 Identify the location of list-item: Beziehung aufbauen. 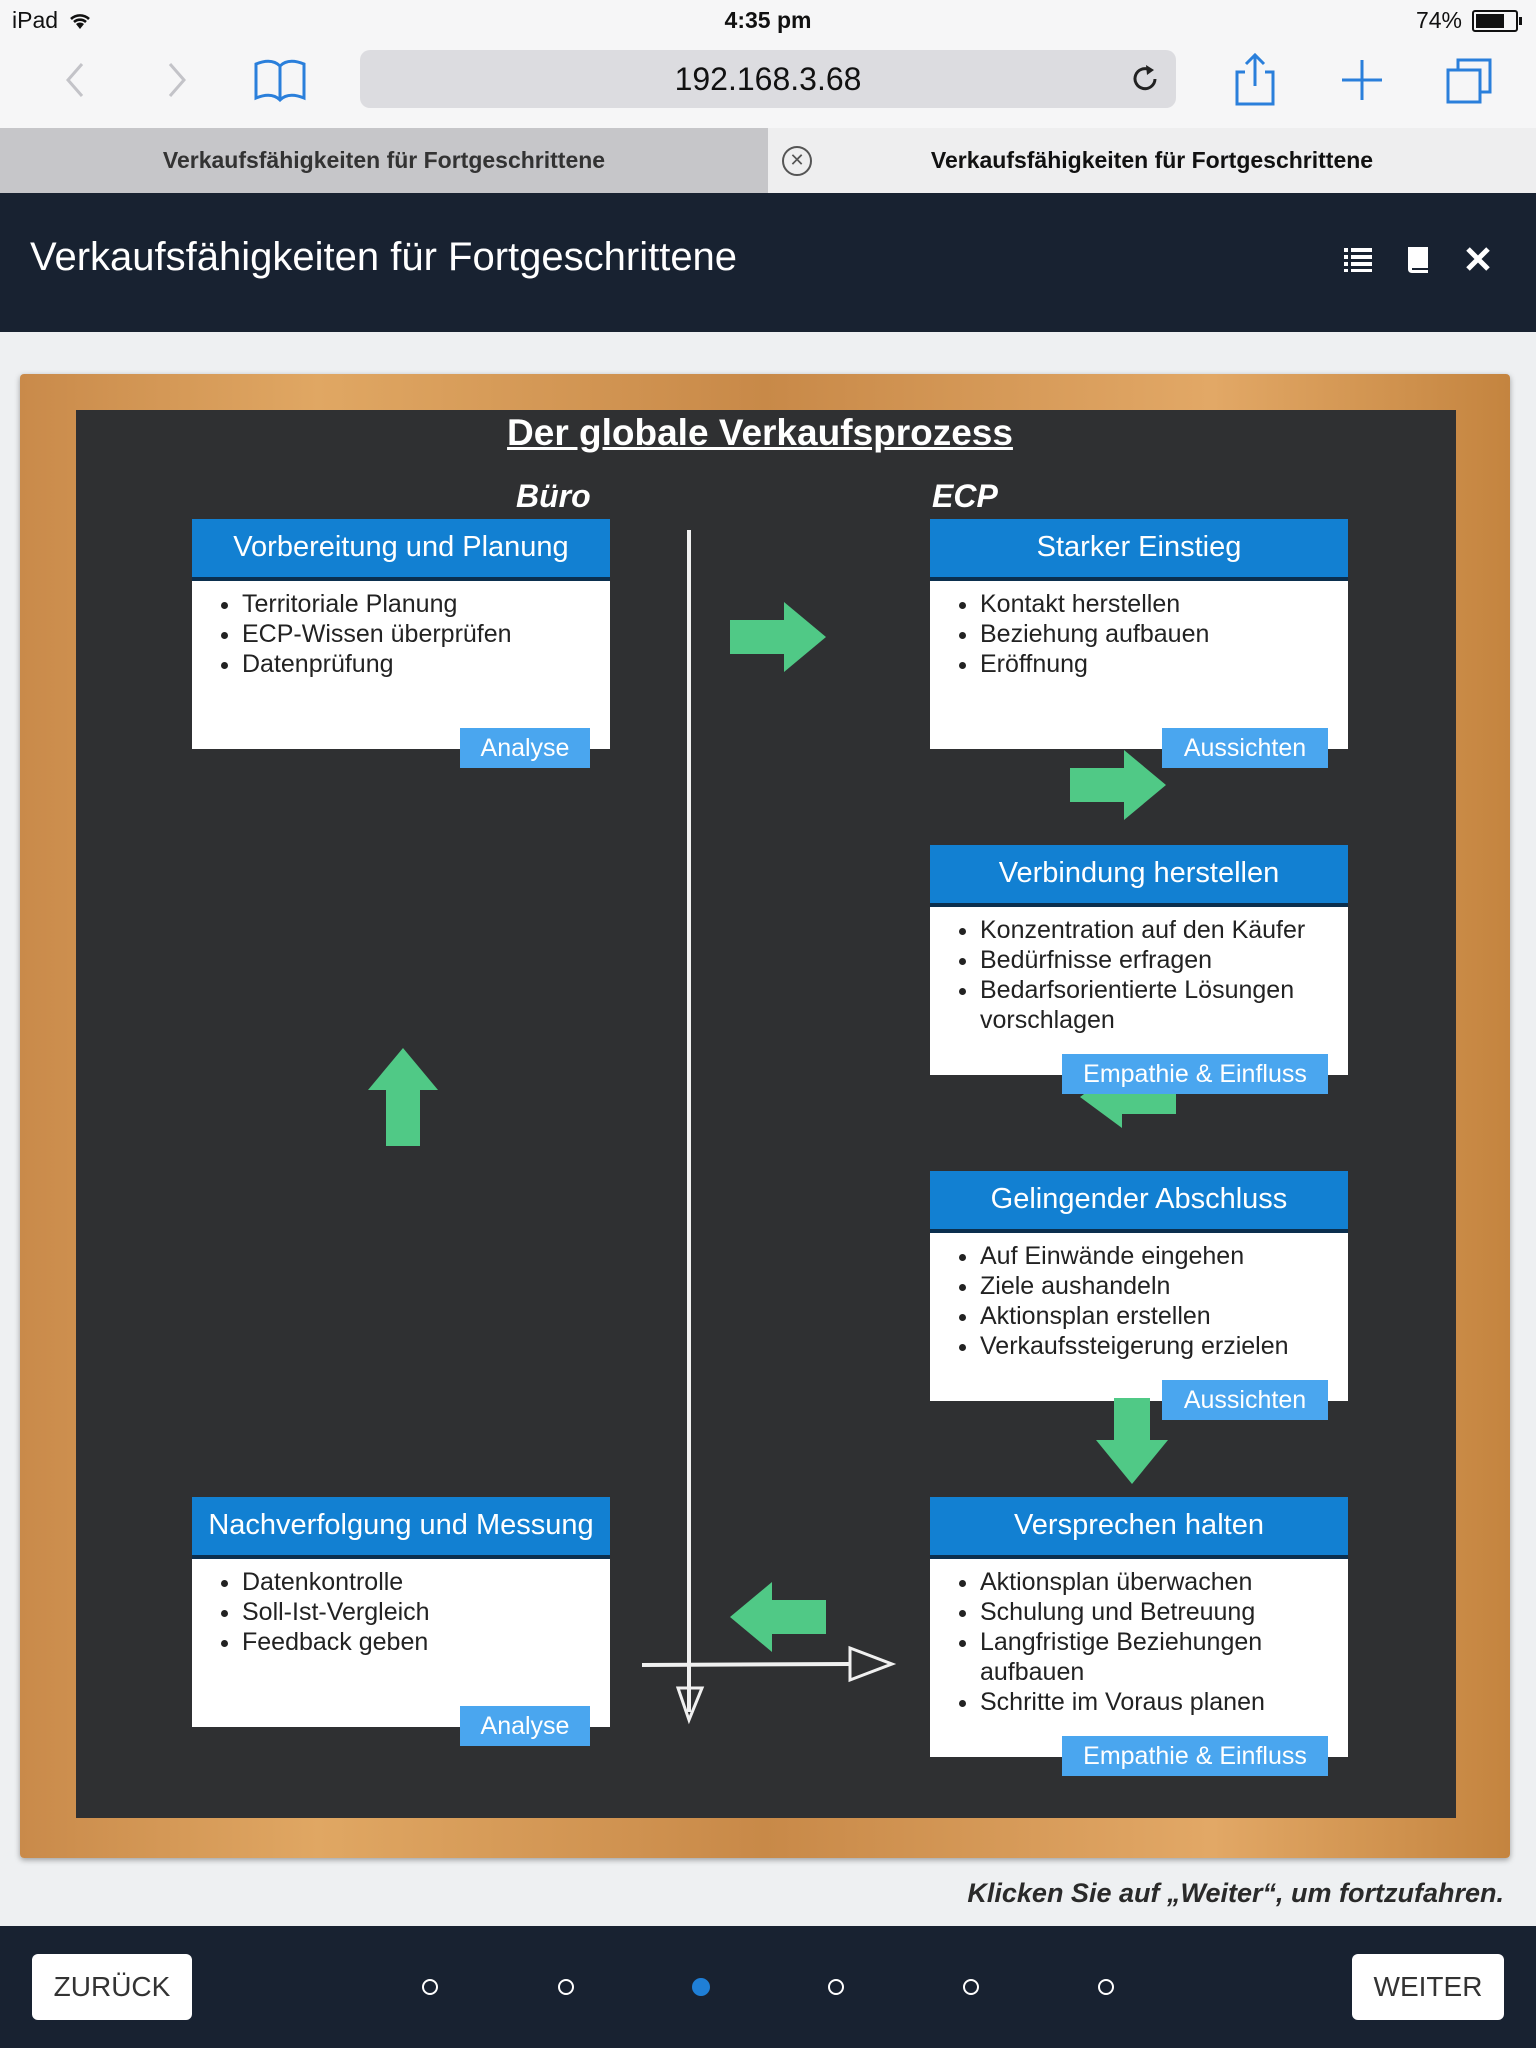
(1155, 634).